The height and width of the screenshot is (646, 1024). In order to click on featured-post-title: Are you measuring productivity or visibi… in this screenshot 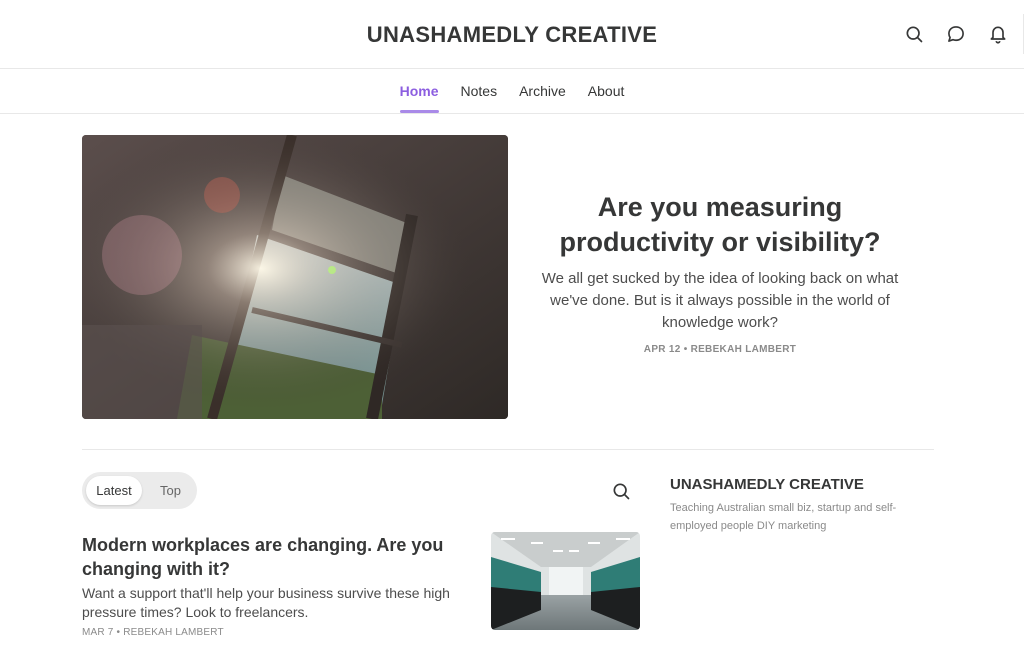, I will do `click(720, 225)`.